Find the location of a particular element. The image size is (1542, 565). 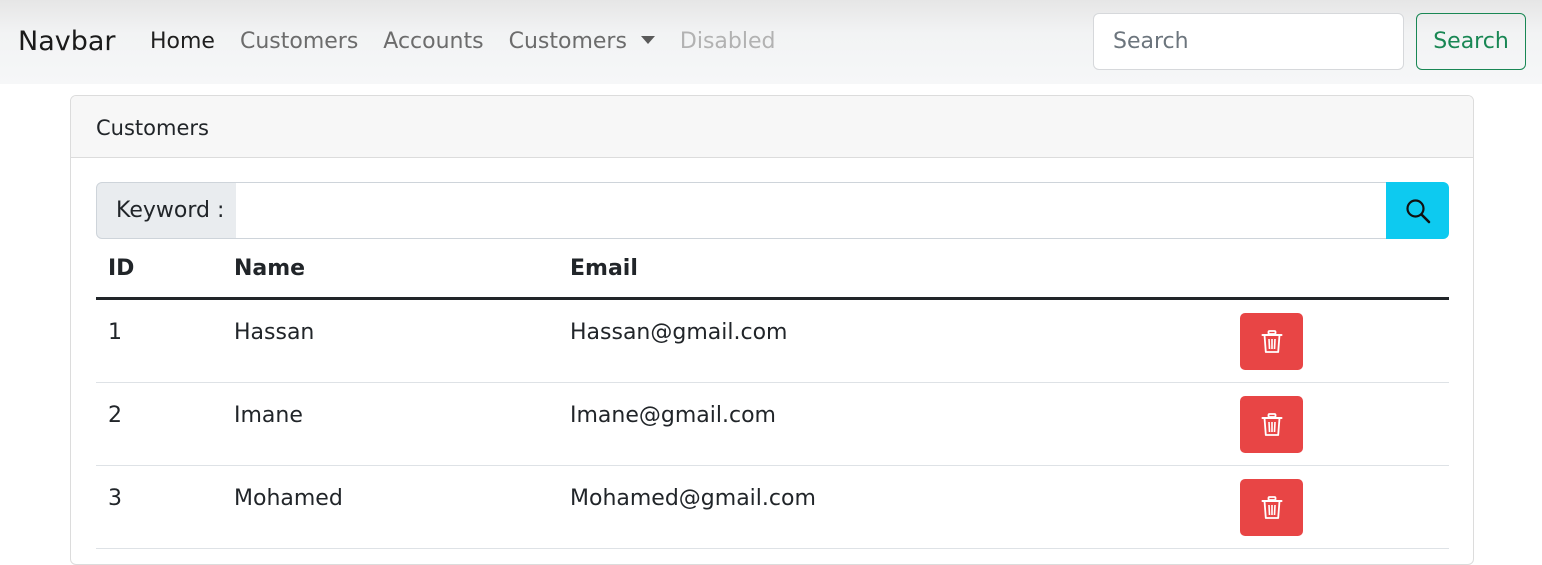

header-id: ID is located at coordinates (121, 268).